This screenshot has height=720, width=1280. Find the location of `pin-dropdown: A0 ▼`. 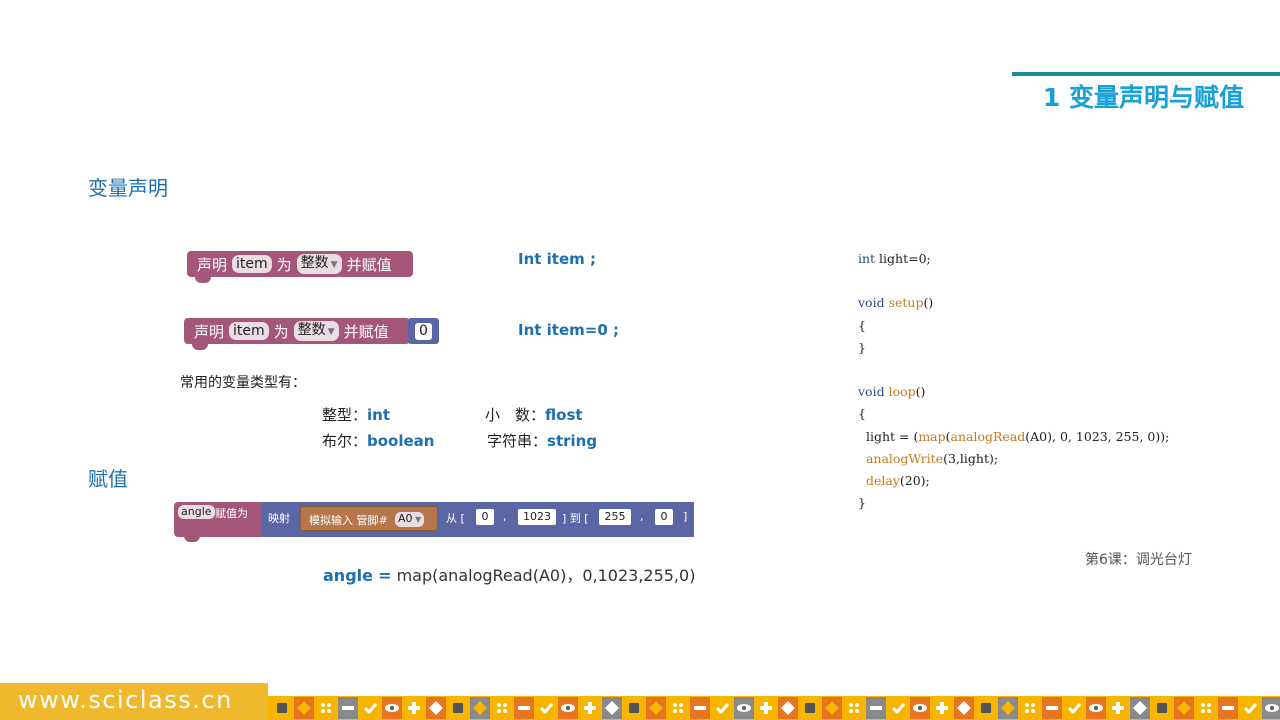

pin-dropdown: A0 ▼ is located at coordinates (410, 519).